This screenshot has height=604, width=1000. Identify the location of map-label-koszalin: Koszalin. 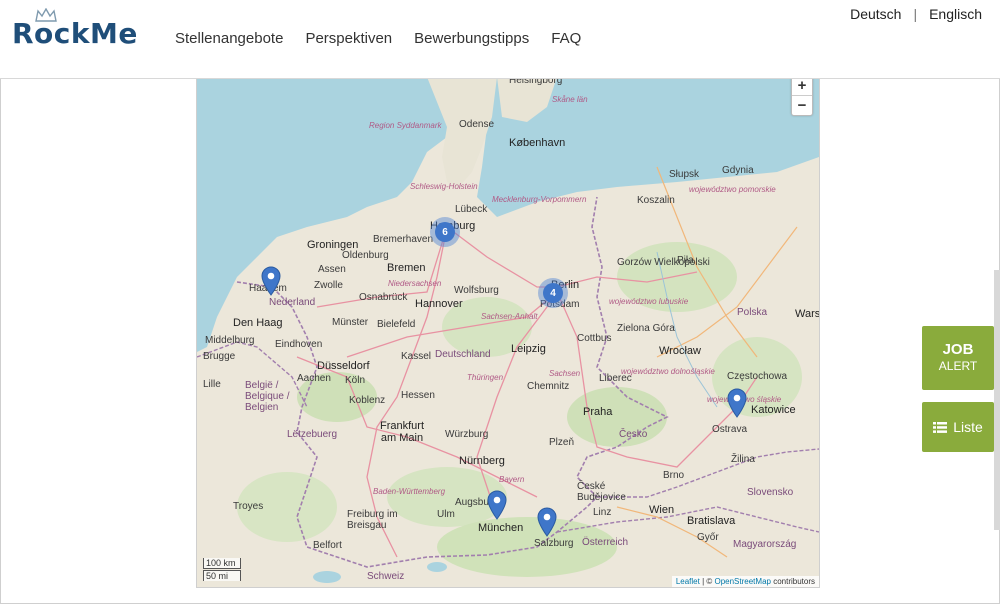
(656, 200).